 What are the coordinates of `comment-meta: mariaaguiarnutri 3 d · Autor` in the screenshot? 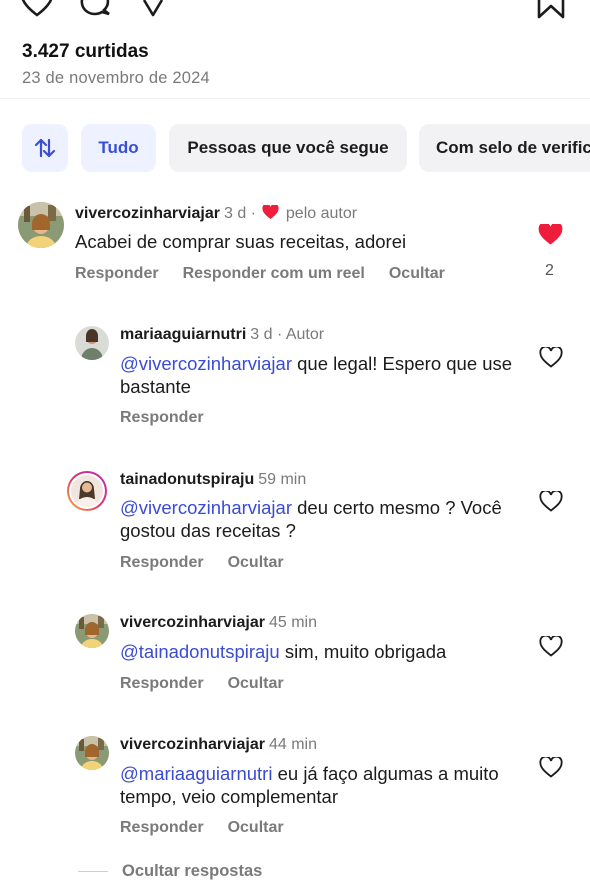 It's located at (222, 335).